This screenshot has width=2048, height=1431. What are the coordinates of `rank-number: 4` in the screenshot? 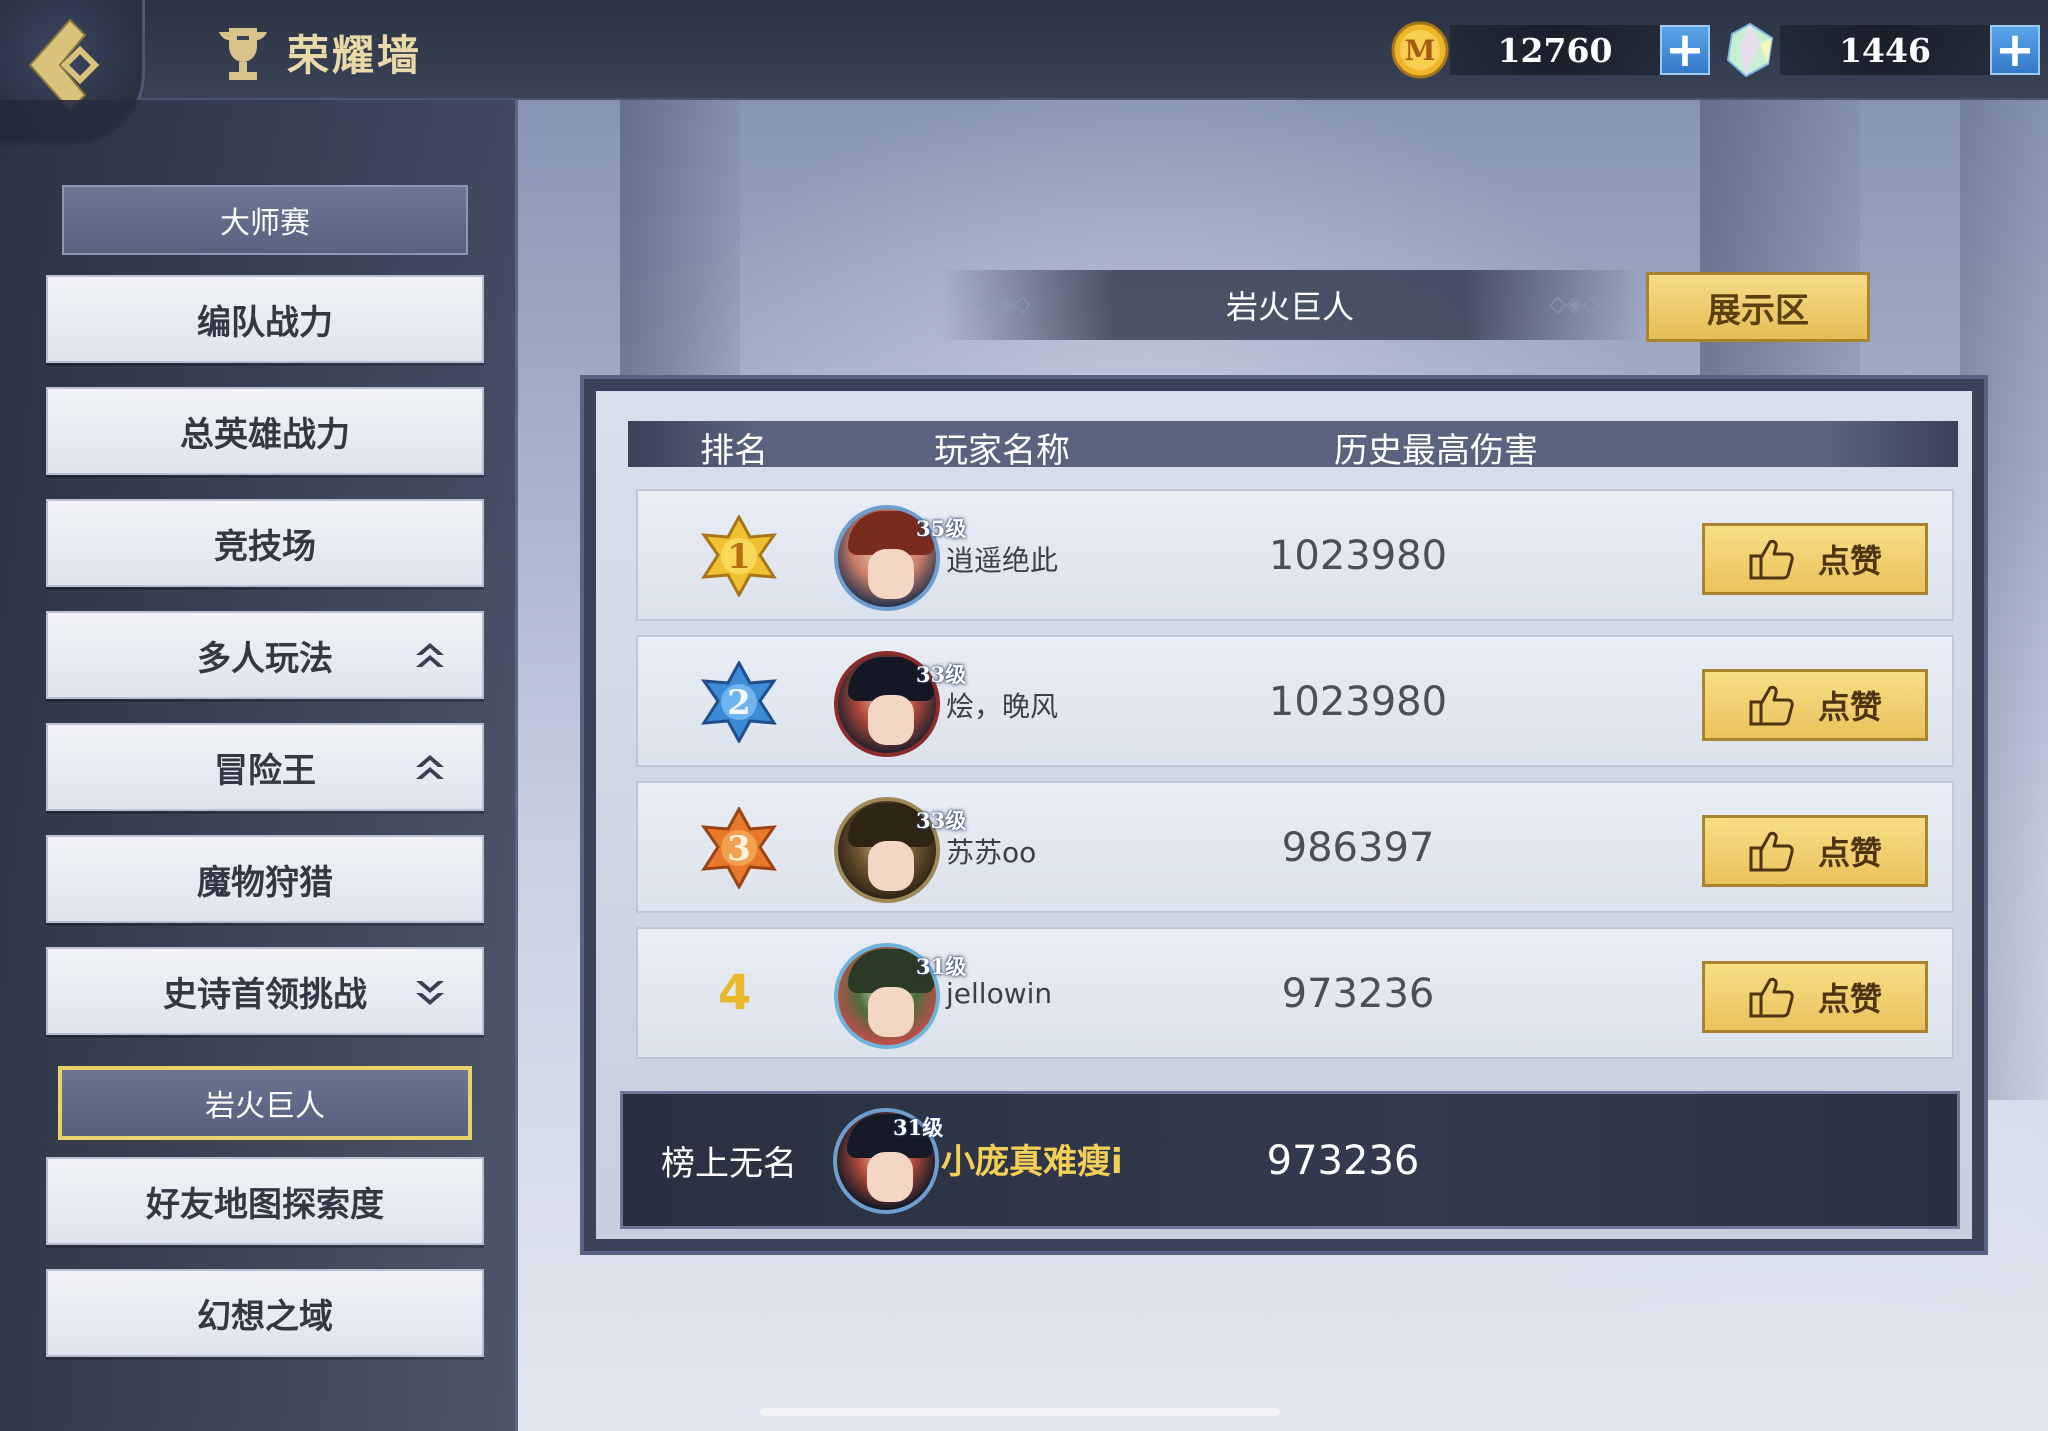 It's located at (735, 993).